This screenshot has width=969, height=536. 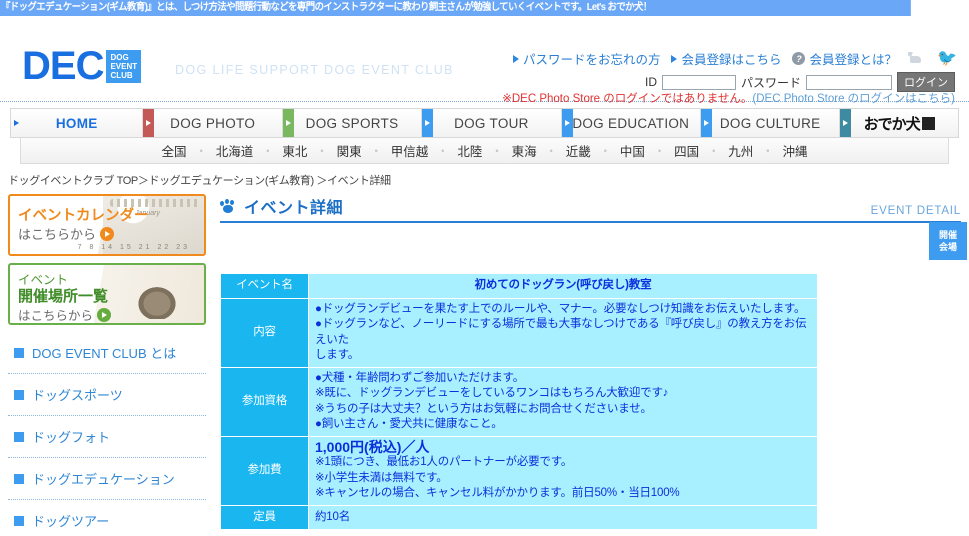 I want to click on forgot-password-label: パスワードをお忘れの方, so click(x=591, y=60).